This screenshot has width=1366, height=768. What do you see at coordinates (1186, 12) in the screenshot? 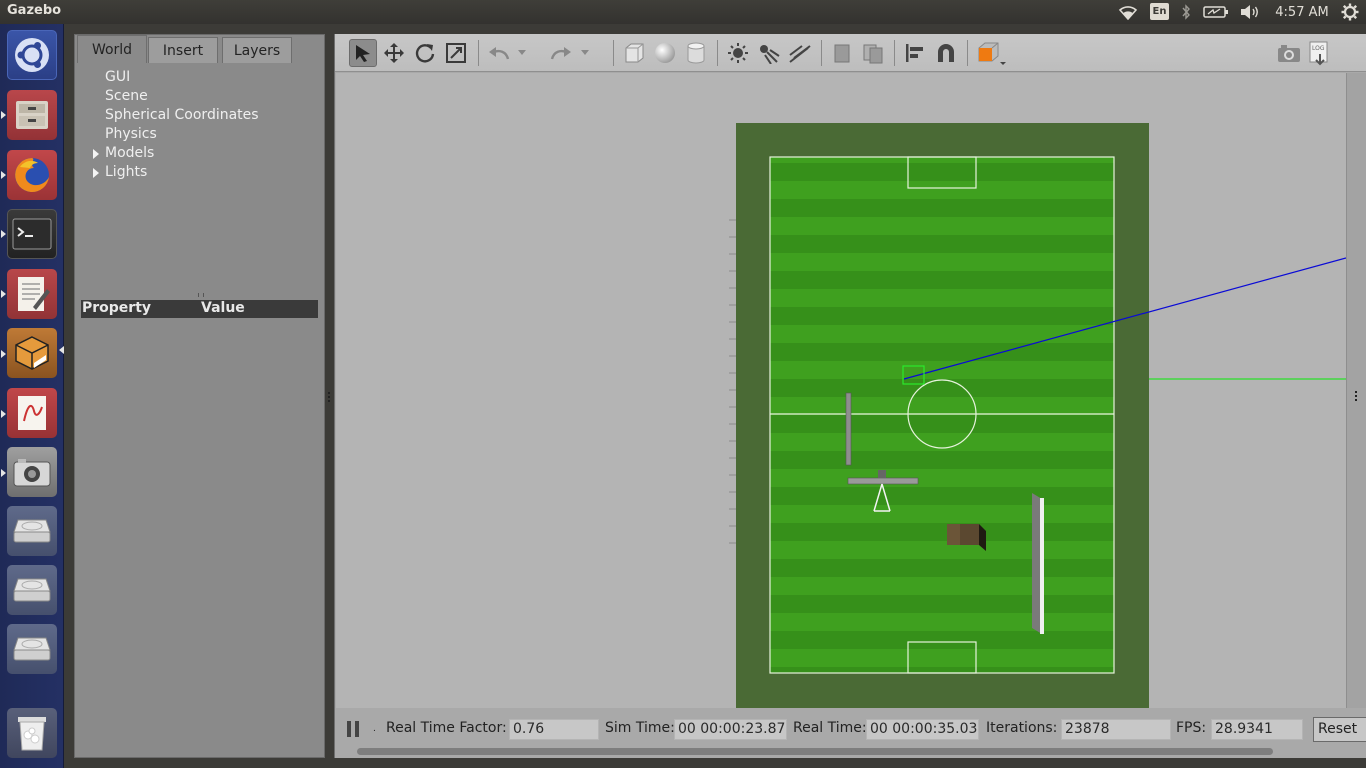
I see `bluetooth-icon` at bounding box center [1186, 12].